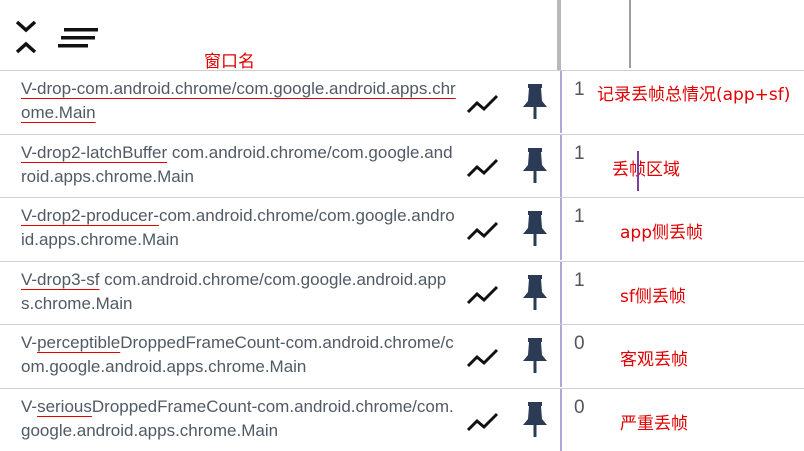  I want to click on track-name-part: serious, so click(64, 406).